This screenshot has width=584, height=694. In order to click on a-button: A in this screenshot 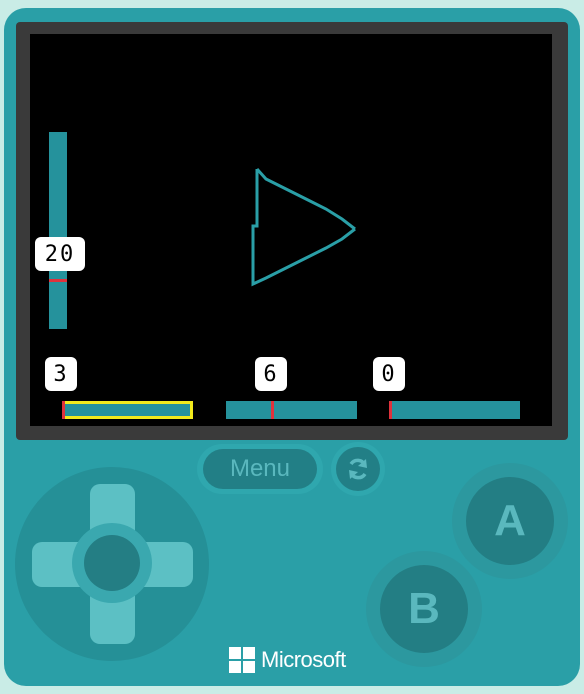, I will do `click(510, 521)`.